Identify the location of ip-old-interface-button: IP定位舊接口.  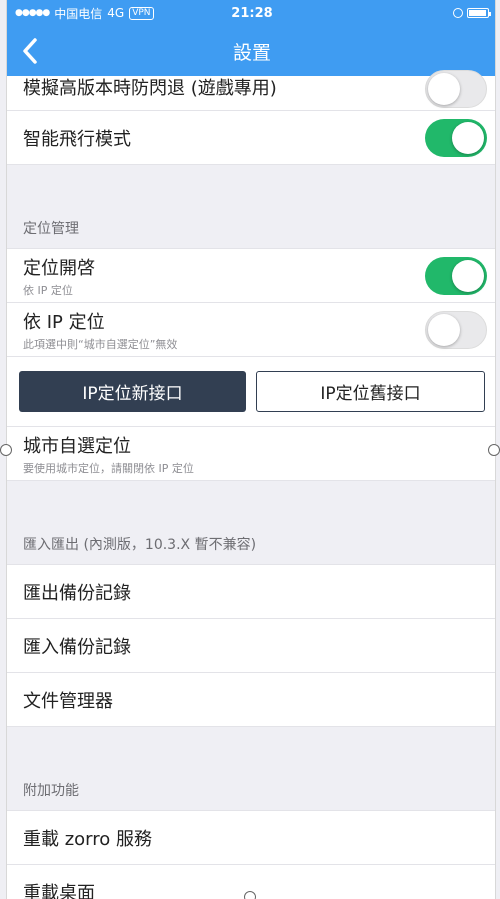
(370, 391).